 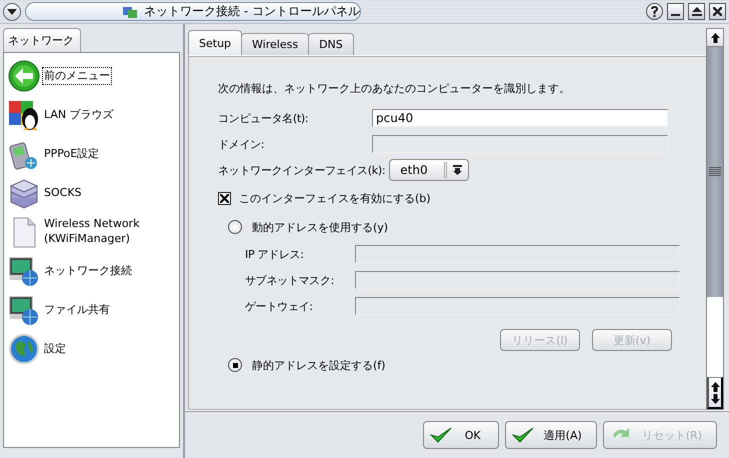 What do you see at coordinates (99, 232) in the screenshot?
I see `sidebar-item: Wireless Network (KWiFiManager)` at bounding box center [99, 232].